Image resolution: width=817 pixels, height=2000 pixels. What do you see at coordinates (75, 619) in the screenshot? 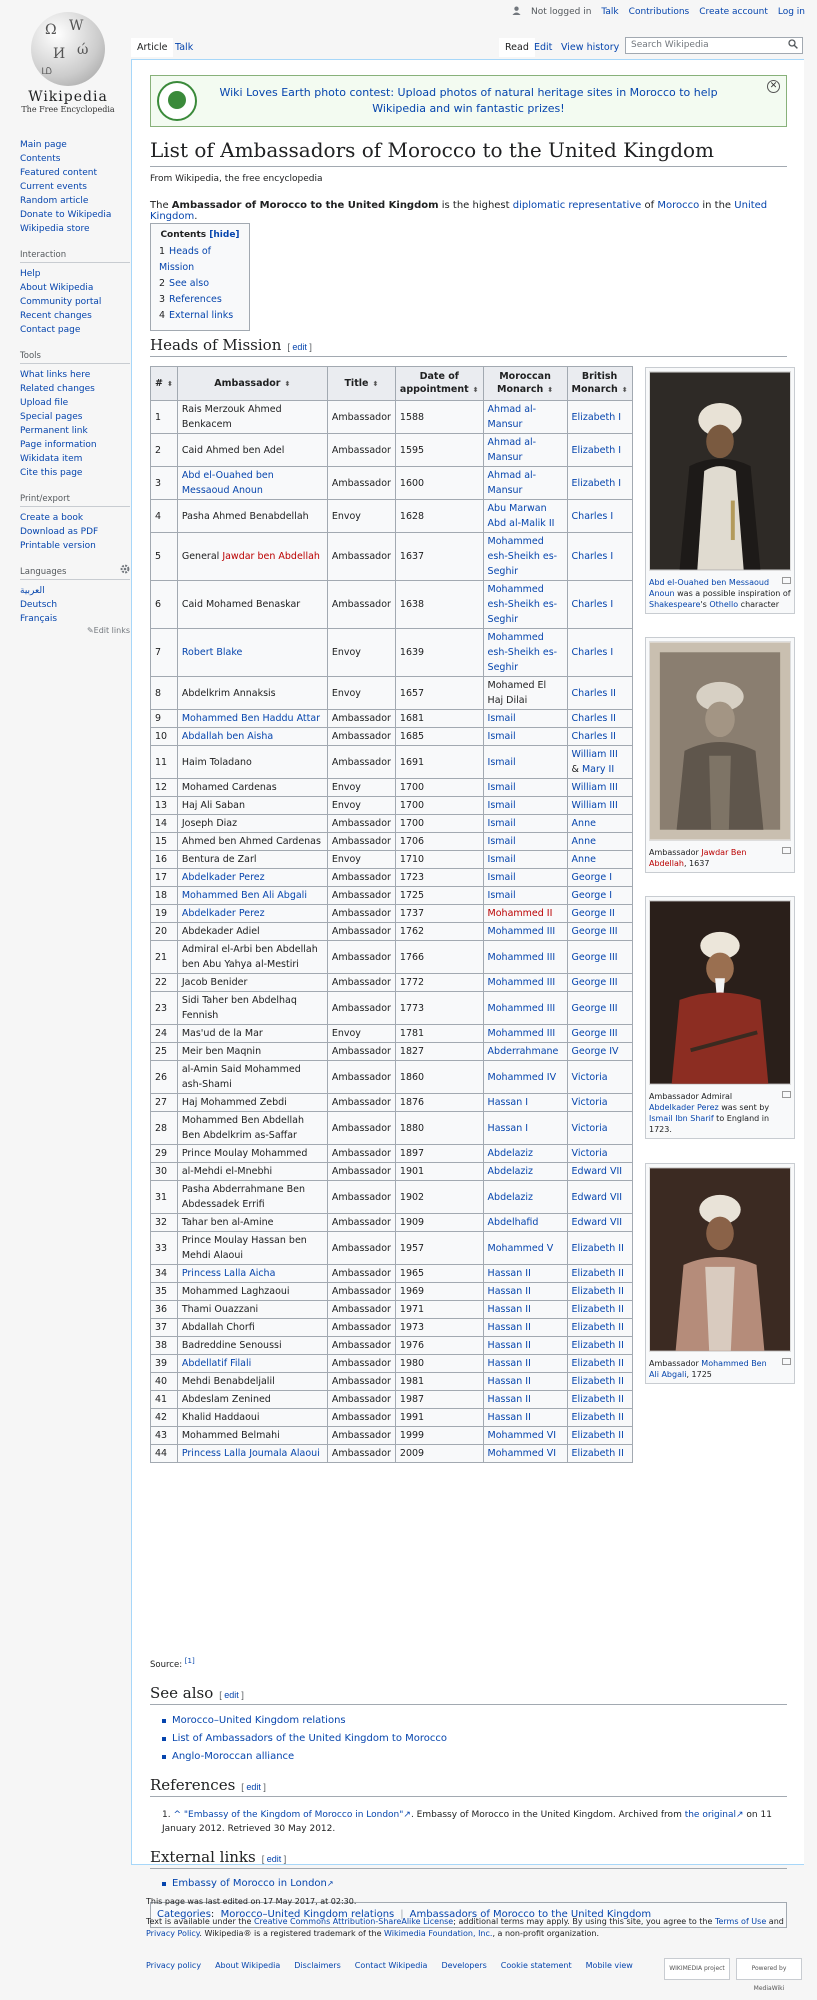
I see `lang-french: Français` at bounding box center [75, 619].